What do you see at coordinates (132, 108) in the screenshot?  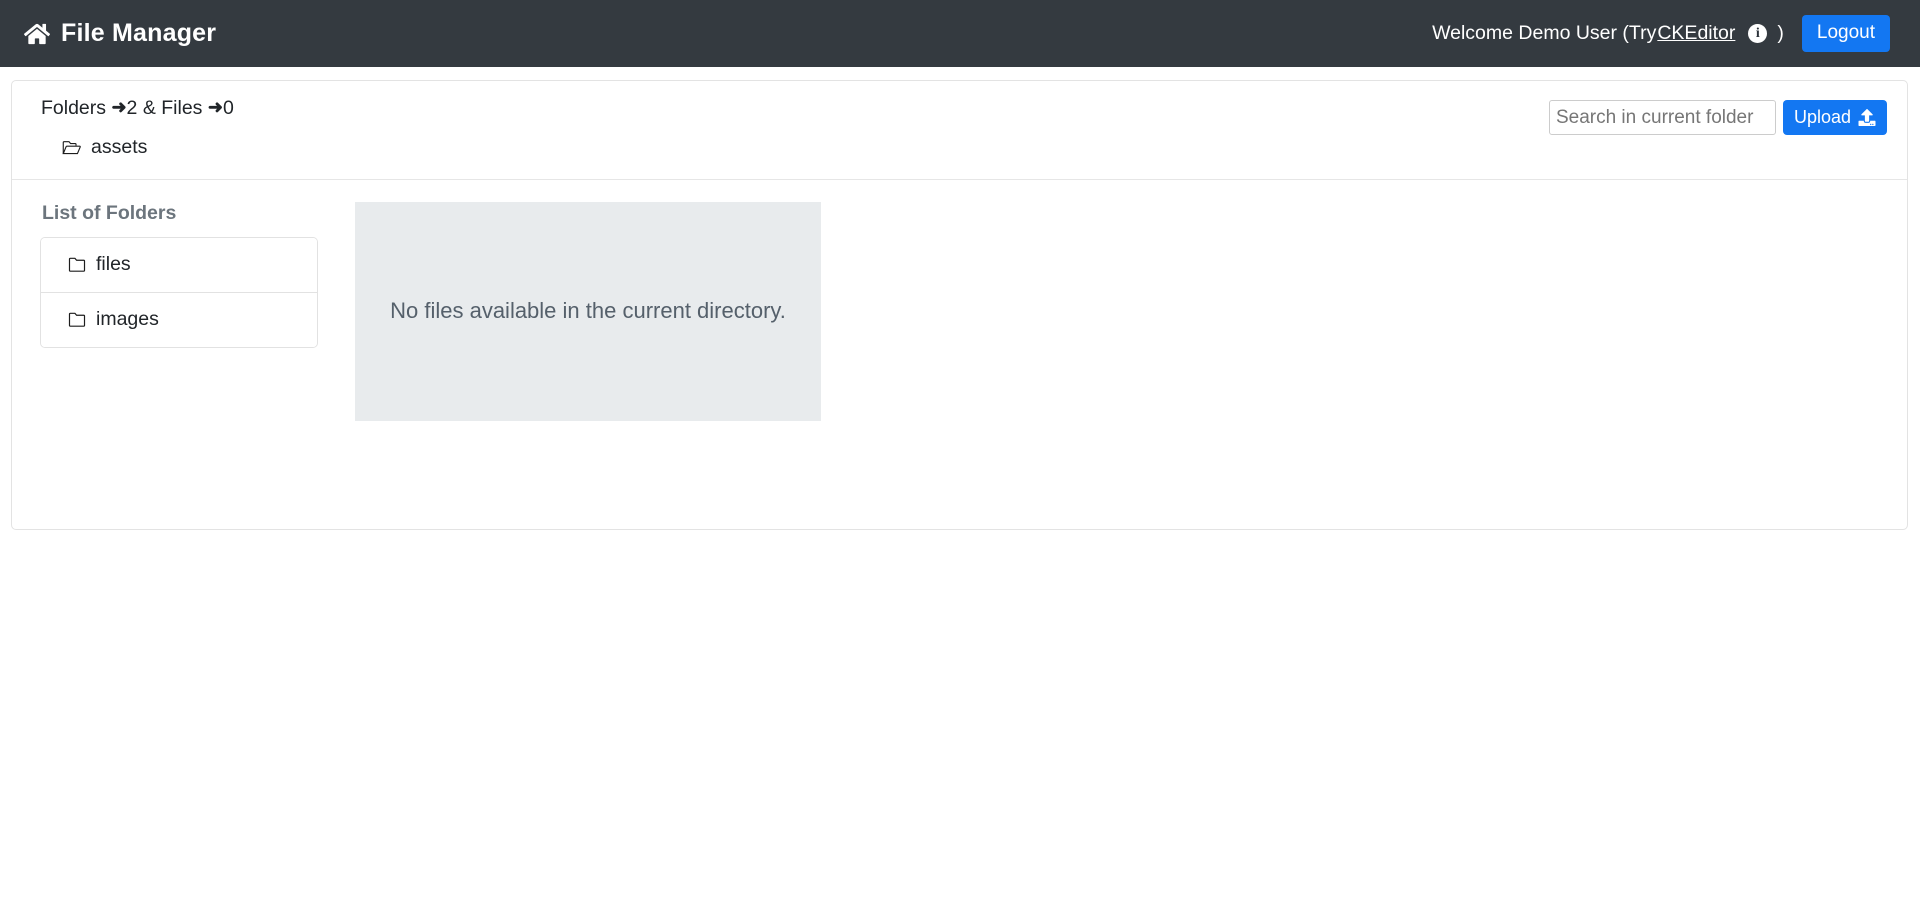 I see `folders-count: 2` at bounding box center [132, 108].